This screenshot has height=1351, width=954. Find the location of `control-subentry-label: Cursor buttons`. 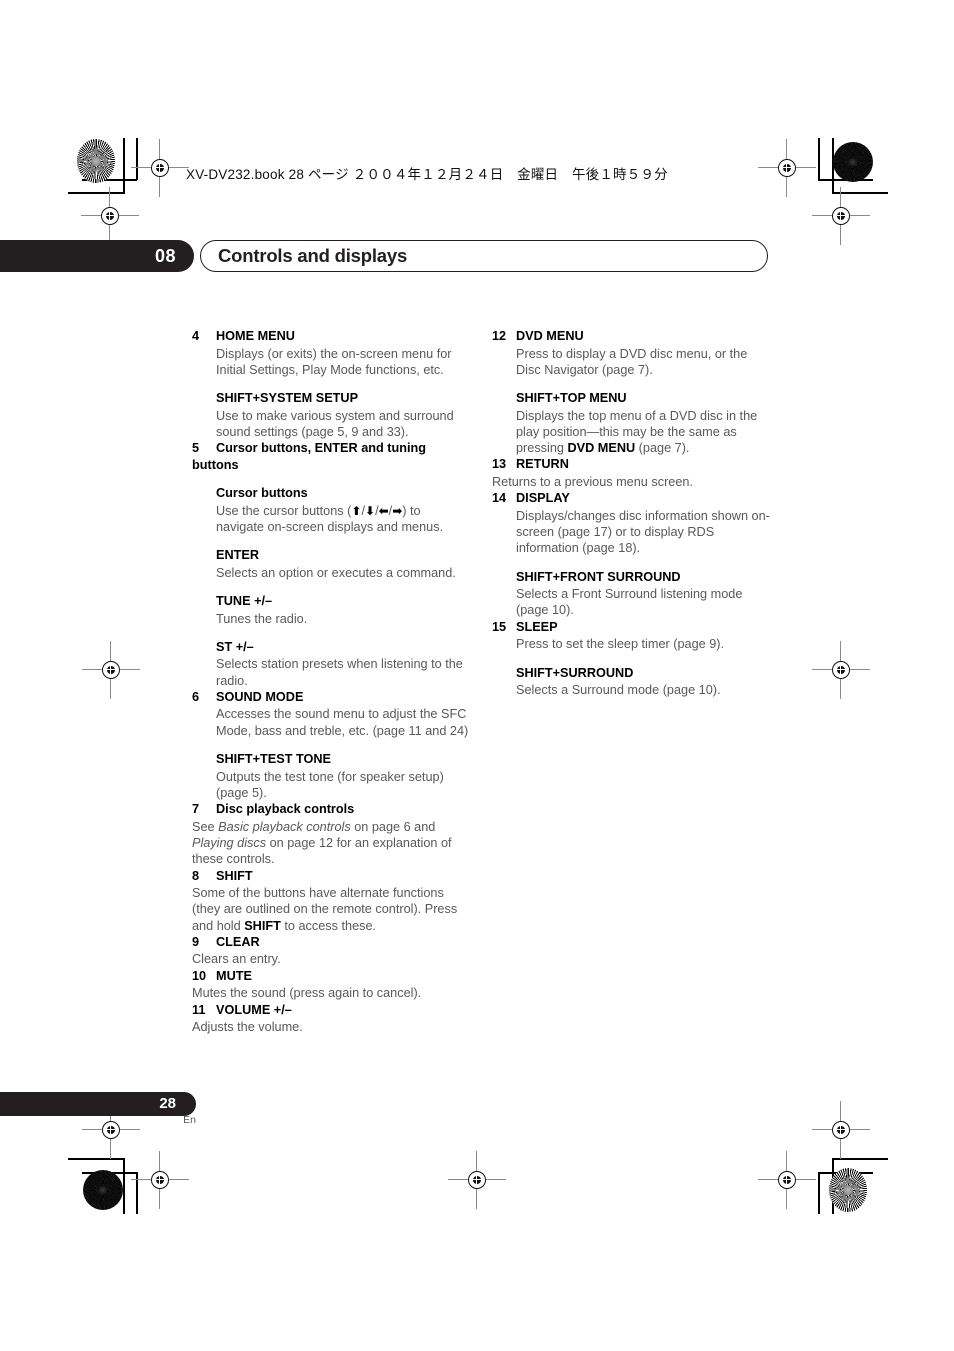

control-subentry-label: Cursor buttons is located at coordinates (262, 493).